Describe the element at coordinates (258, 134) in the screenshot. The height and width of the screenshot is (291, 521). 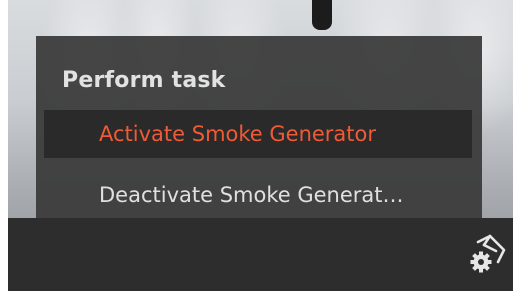
I see `activate-smoke-generator-item: Activate Smoke Generator` at that location.